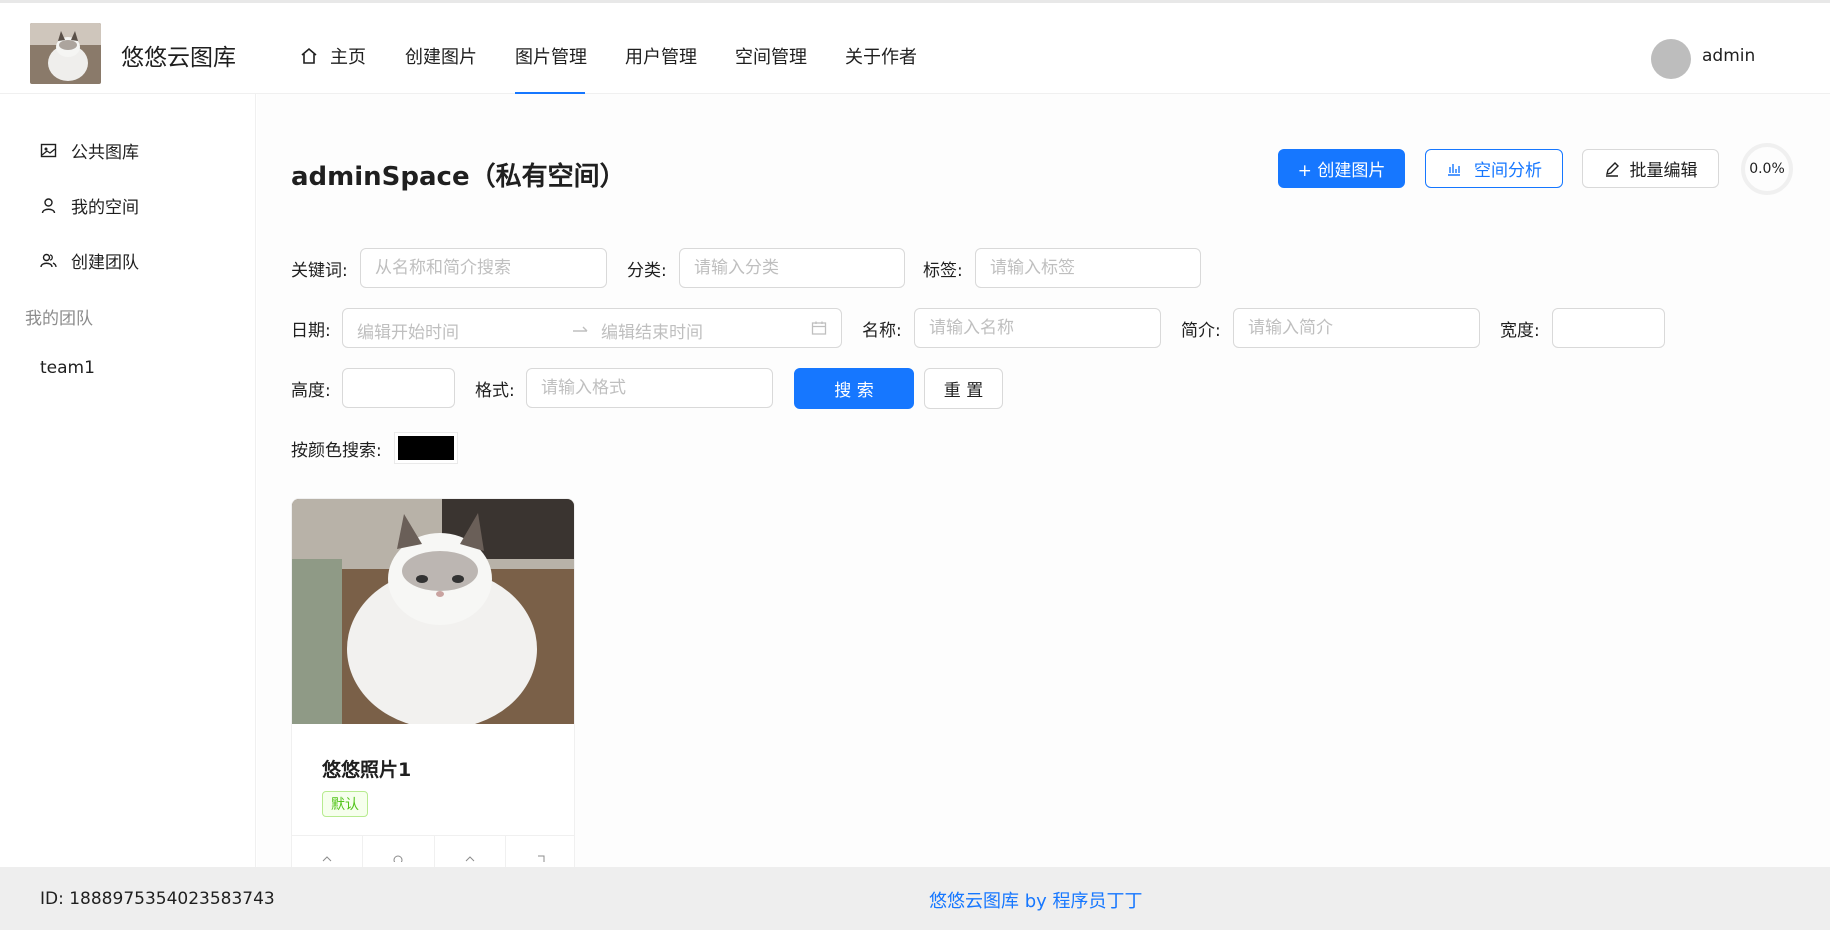 Image resolution: width=1830 pixels, height=930 pixels. I want to click on intro-input, so click(1356, 328).